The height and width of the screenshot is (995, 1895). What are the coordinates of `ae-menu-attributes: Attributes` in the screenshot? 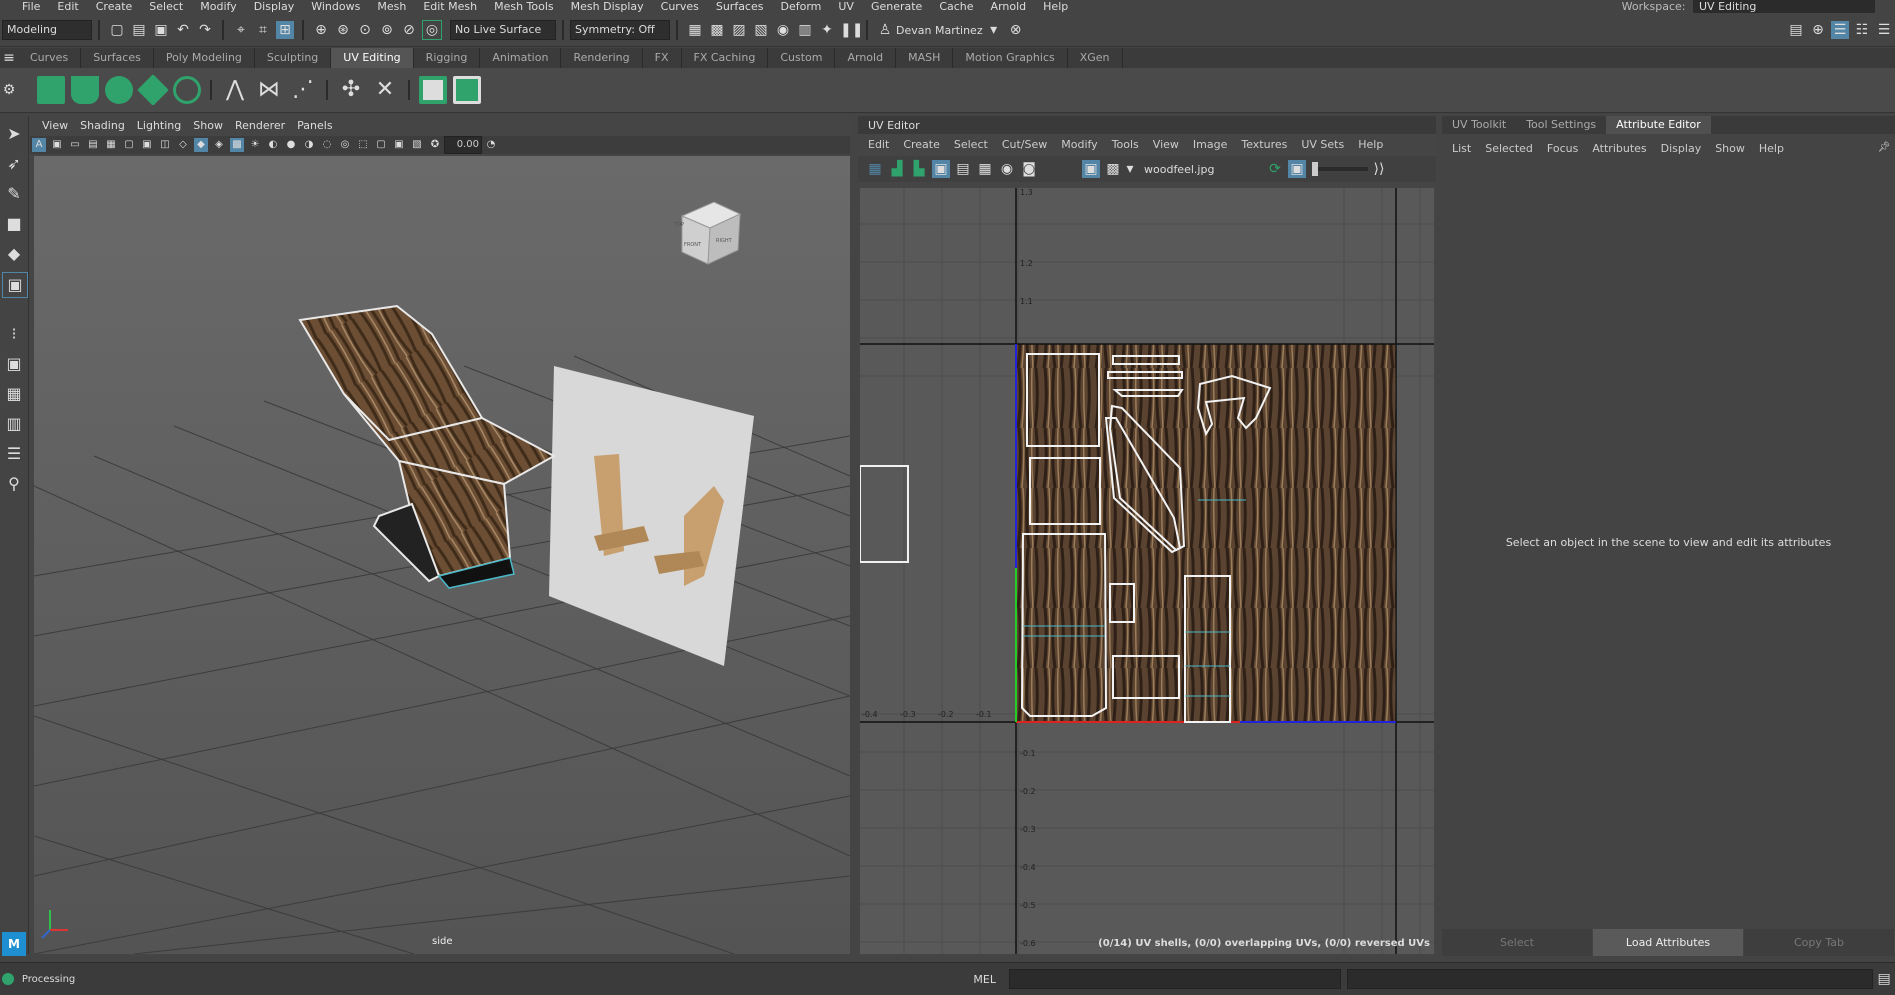 It's located at (1619, 148).